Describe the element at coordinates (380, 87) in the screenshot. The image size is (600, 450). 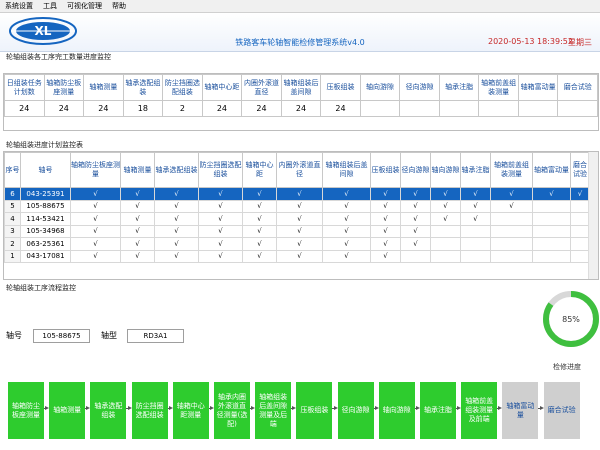
I see `summary-header-9: 轴向游隙` at that location.